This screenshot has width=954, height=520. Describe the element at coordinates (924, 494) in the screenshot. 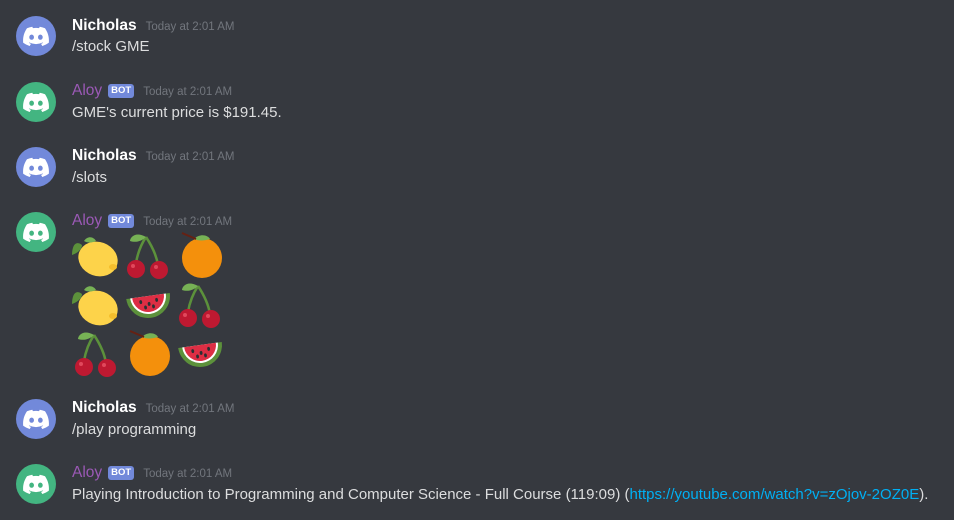

I see `message-text: ).` at that location.